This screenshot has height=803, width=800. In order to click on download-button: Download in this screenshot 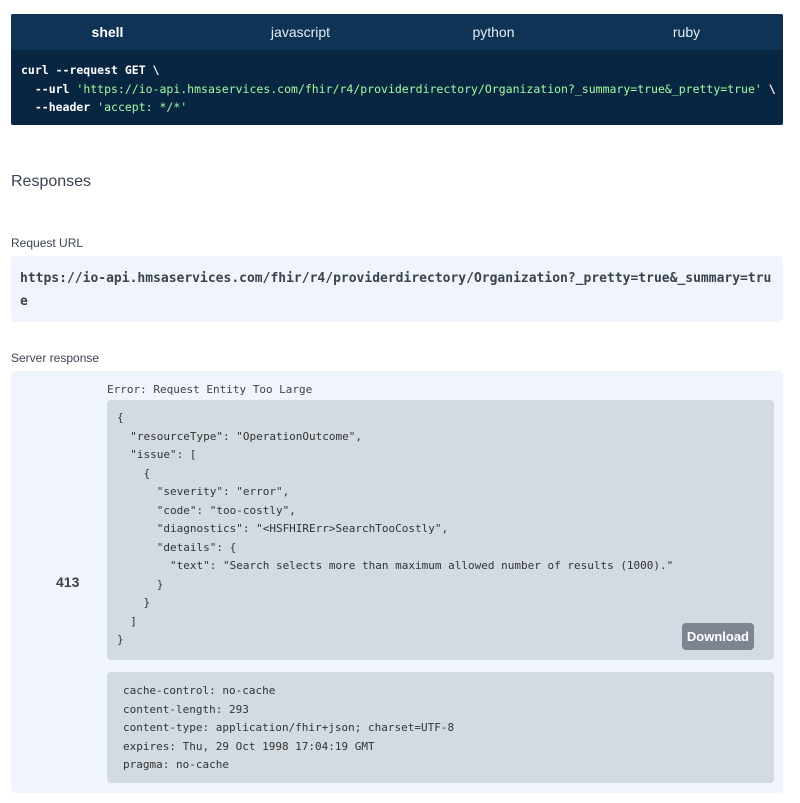, I will do `click(717, 636)`.